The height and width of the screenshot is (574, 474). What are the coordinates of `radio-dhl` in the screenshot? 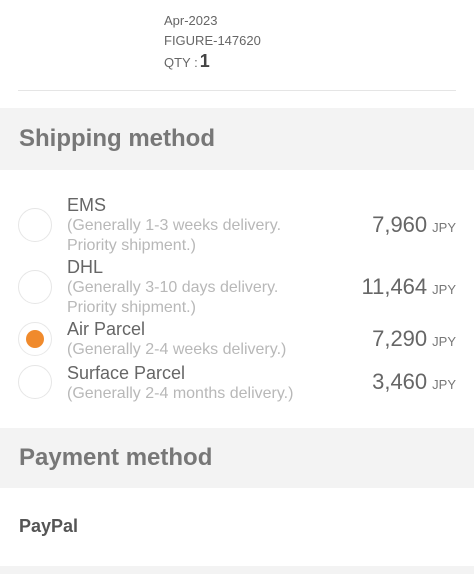 It's located at (35, 287).